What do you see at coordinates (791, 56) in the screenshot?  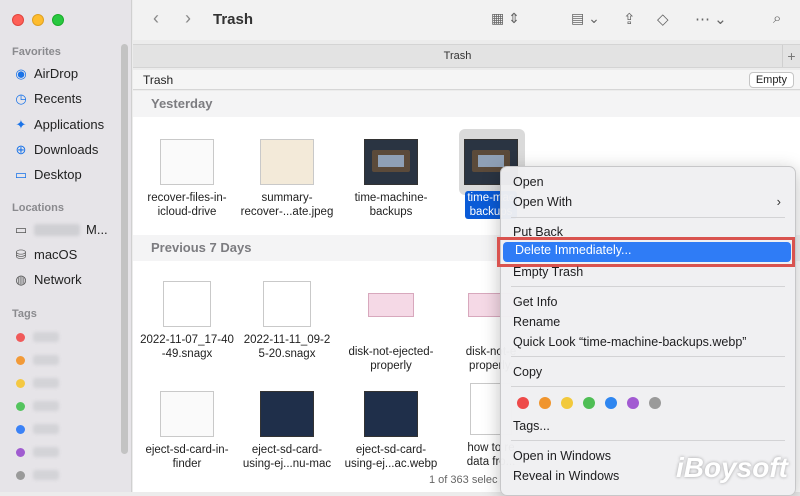 I see `new-tab-button: +` at bounding box center [791, 56].